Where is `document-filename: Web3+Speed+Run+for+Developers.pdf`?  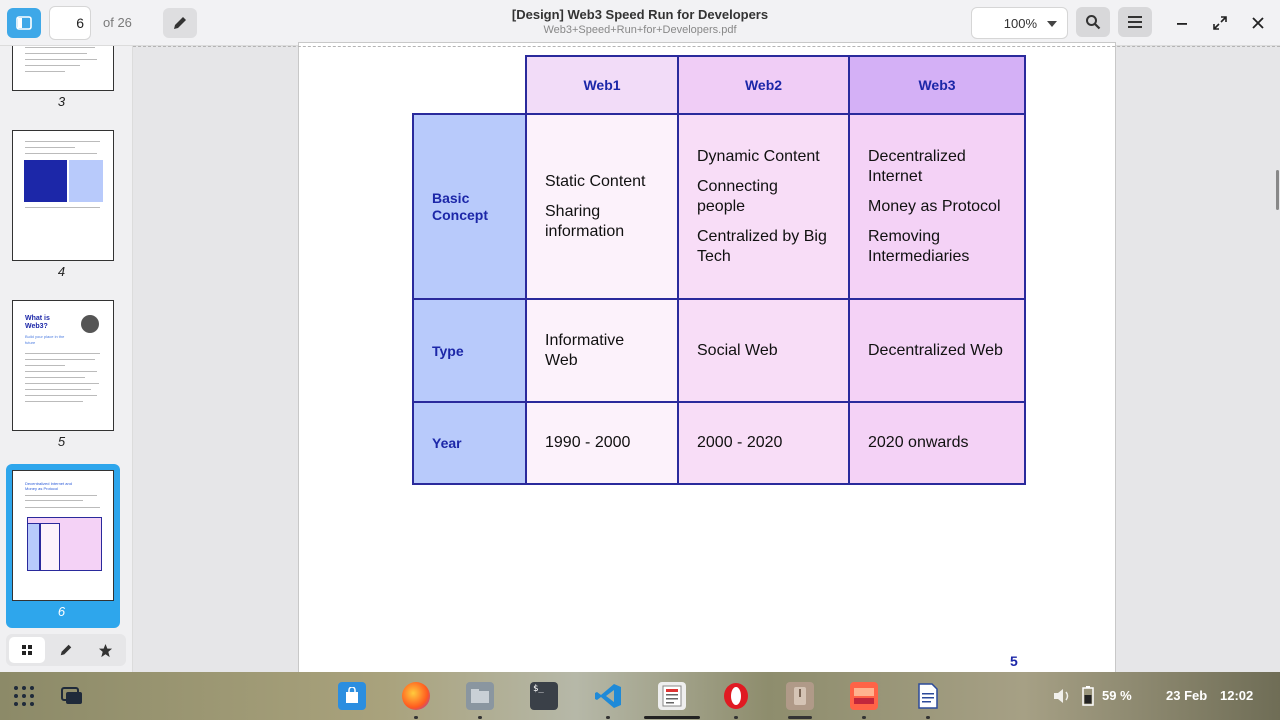 document-filename: Web3+Speed+Run+for+Developers.pdf is located at coordinates (640, 30).